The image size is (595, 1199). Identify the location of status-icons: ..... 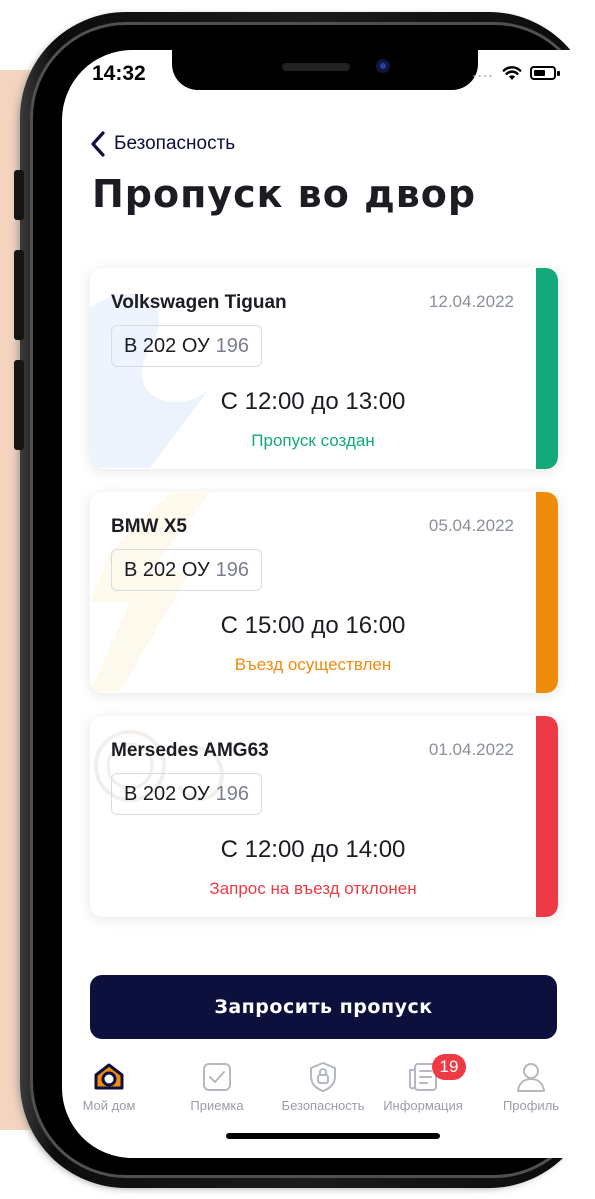
(516, 73).